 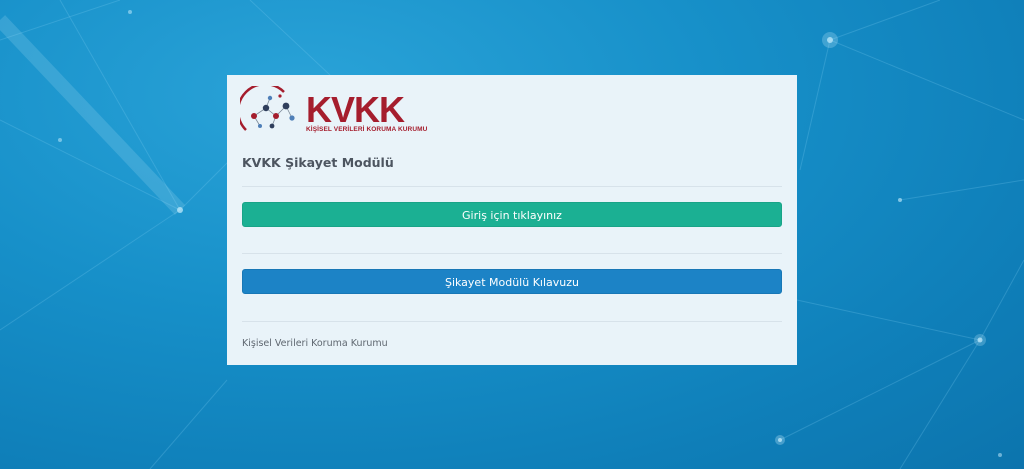 What do you see at coordinates (355, 109) in the screenshot?
I see `logo-wordmark: KVKK` at bounding box center [355, 109].